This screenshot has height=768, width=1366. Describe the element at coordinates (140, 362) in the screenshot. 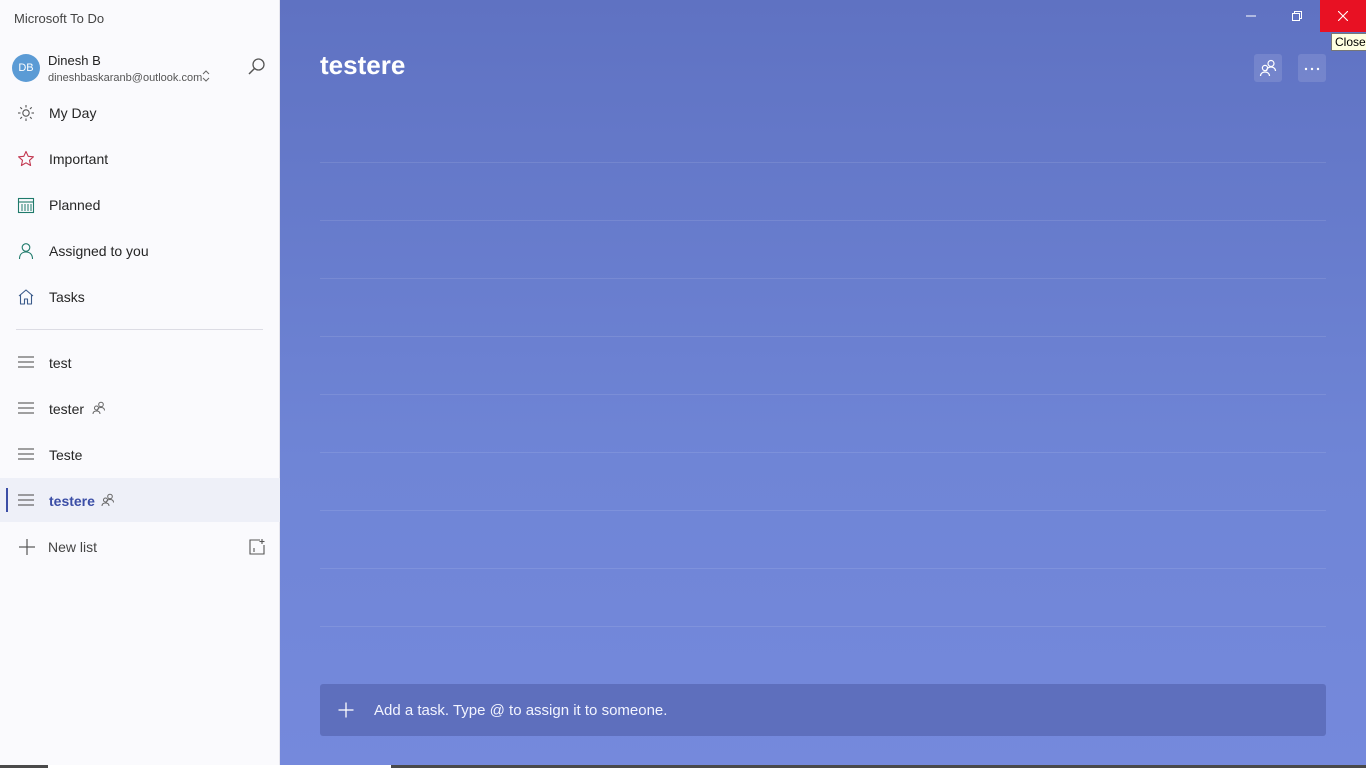

I see `list-item: test` at that location.